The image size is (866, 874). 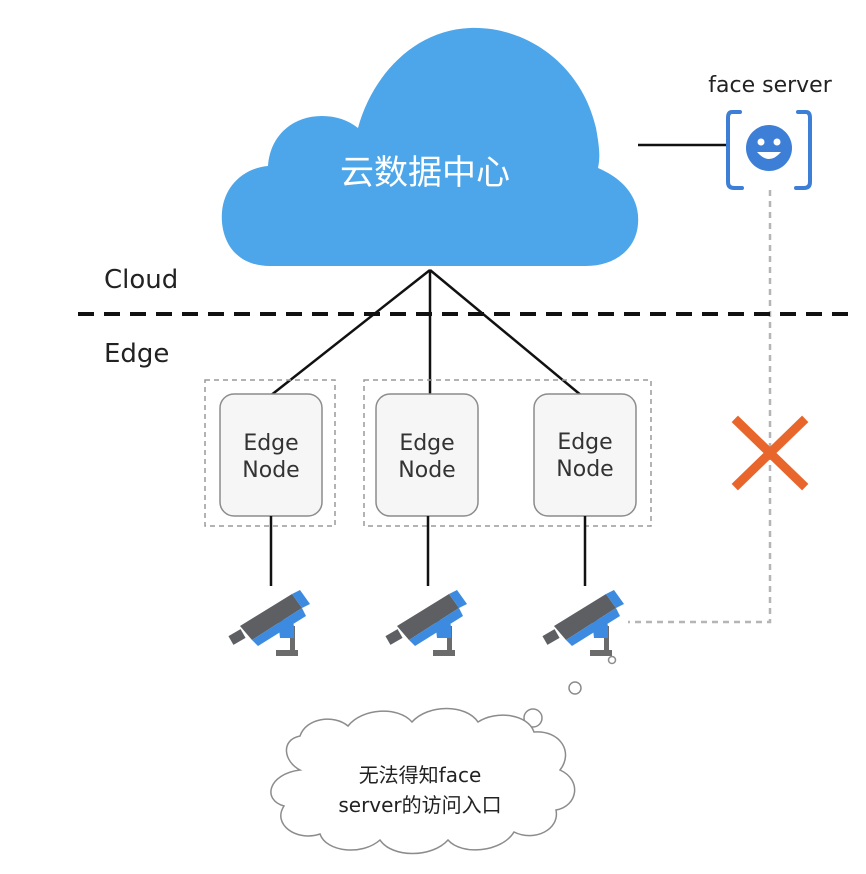 What do you see at coordinates (700, 407) in the screenshot?
I see `server-camera-dashed-link` at bounding box center [700, 407].